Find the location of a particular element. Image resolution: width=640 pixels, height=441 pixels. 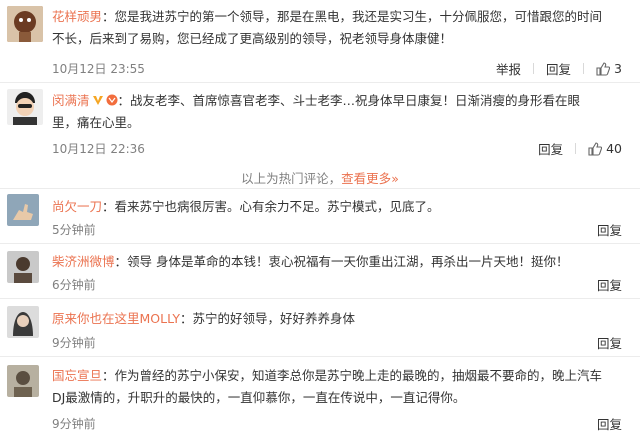

hand-avatar-icon is located at coordinates (23, 210).